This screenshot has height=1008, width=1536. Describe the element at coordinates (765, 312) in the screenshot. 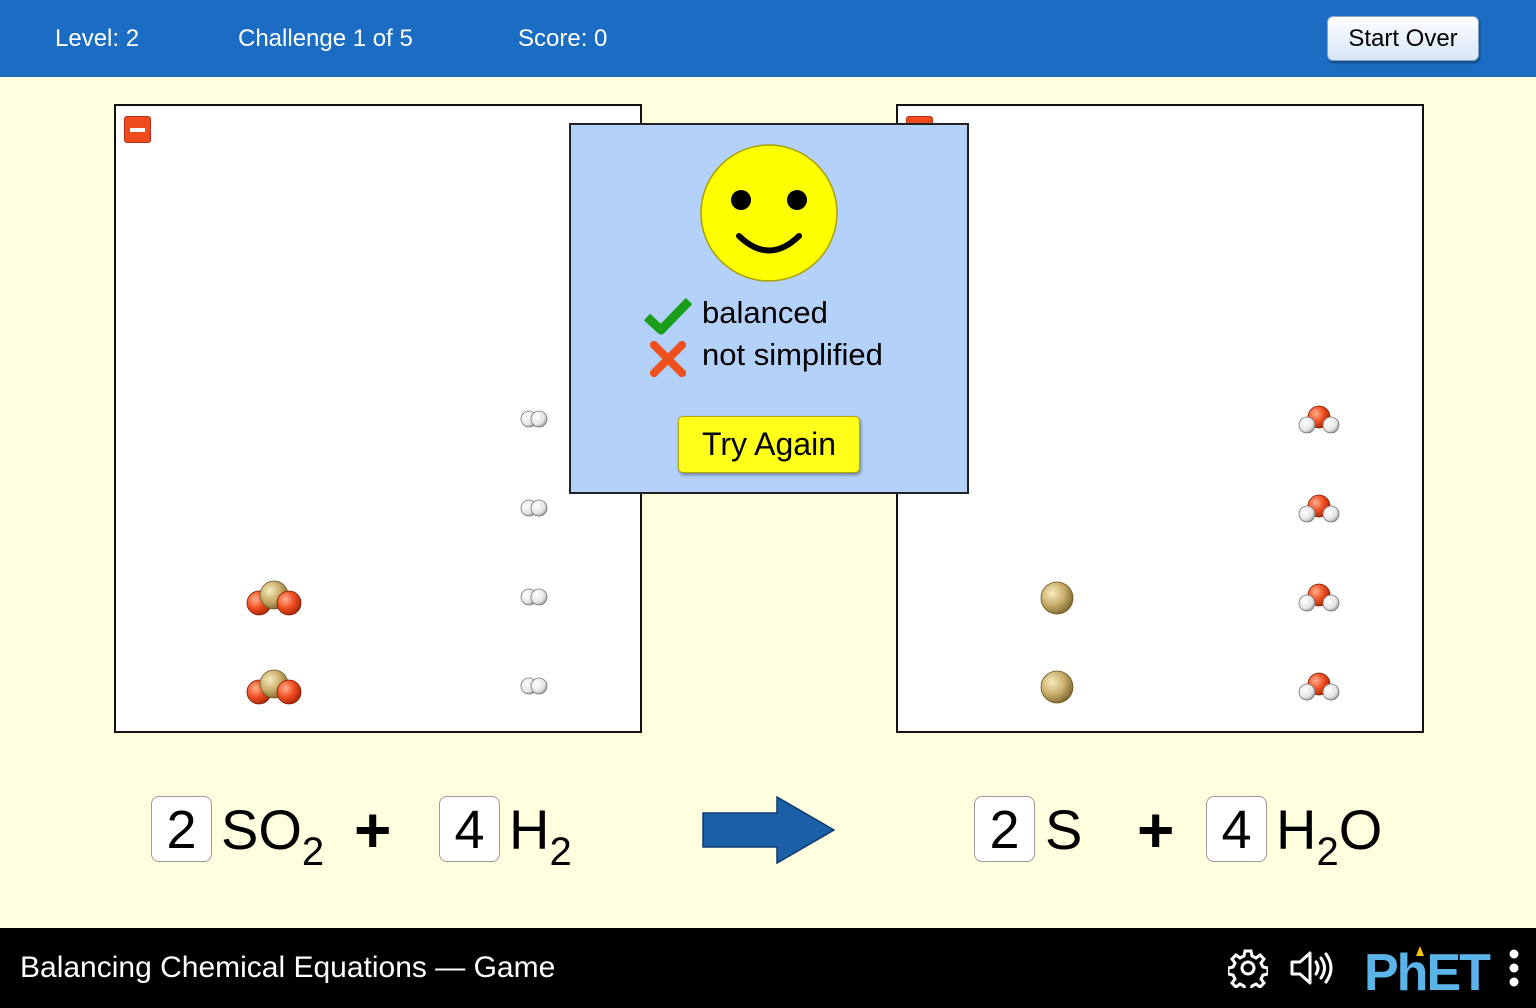

I see `balanced-label: balanced` at that location.